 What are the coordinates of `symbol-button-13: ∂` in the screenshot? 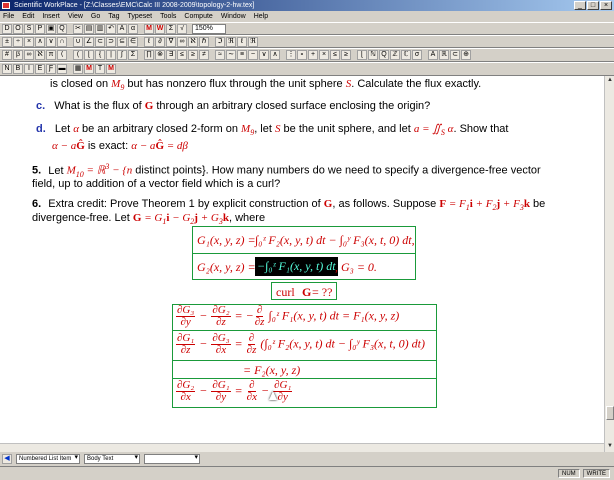 It's located at (160, 41).